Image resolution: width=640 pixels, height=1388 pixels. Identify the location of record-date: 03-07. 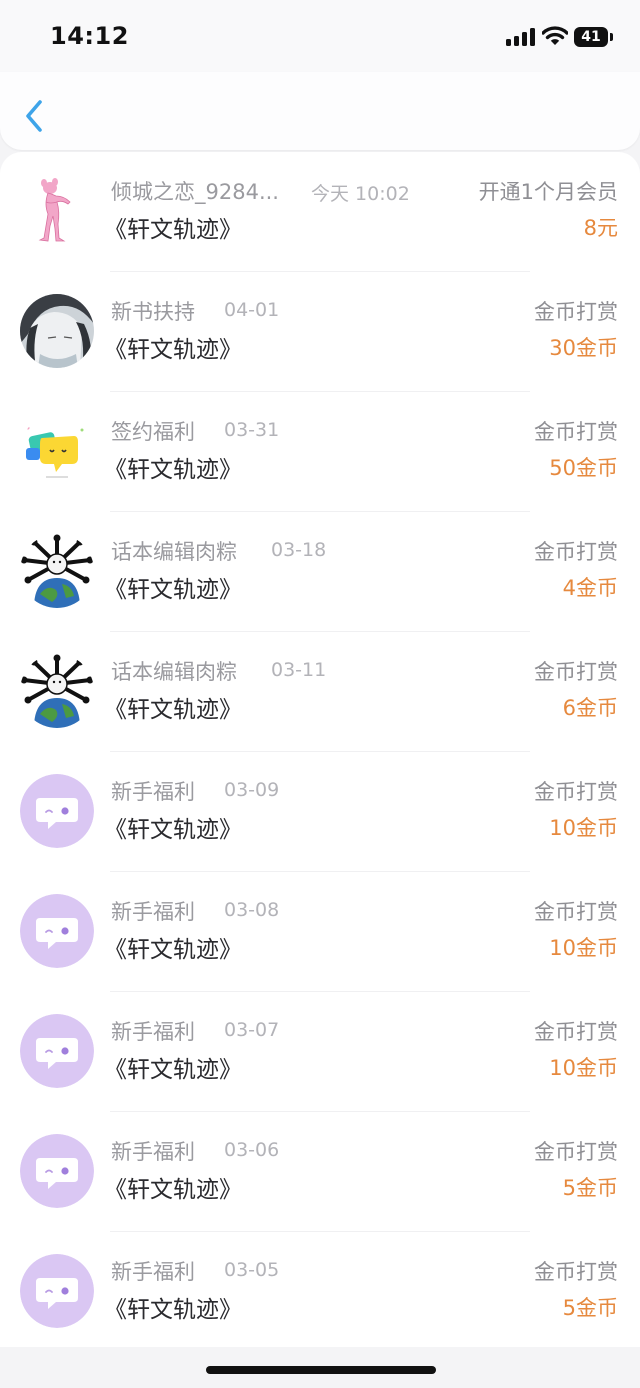
(252, 1030).